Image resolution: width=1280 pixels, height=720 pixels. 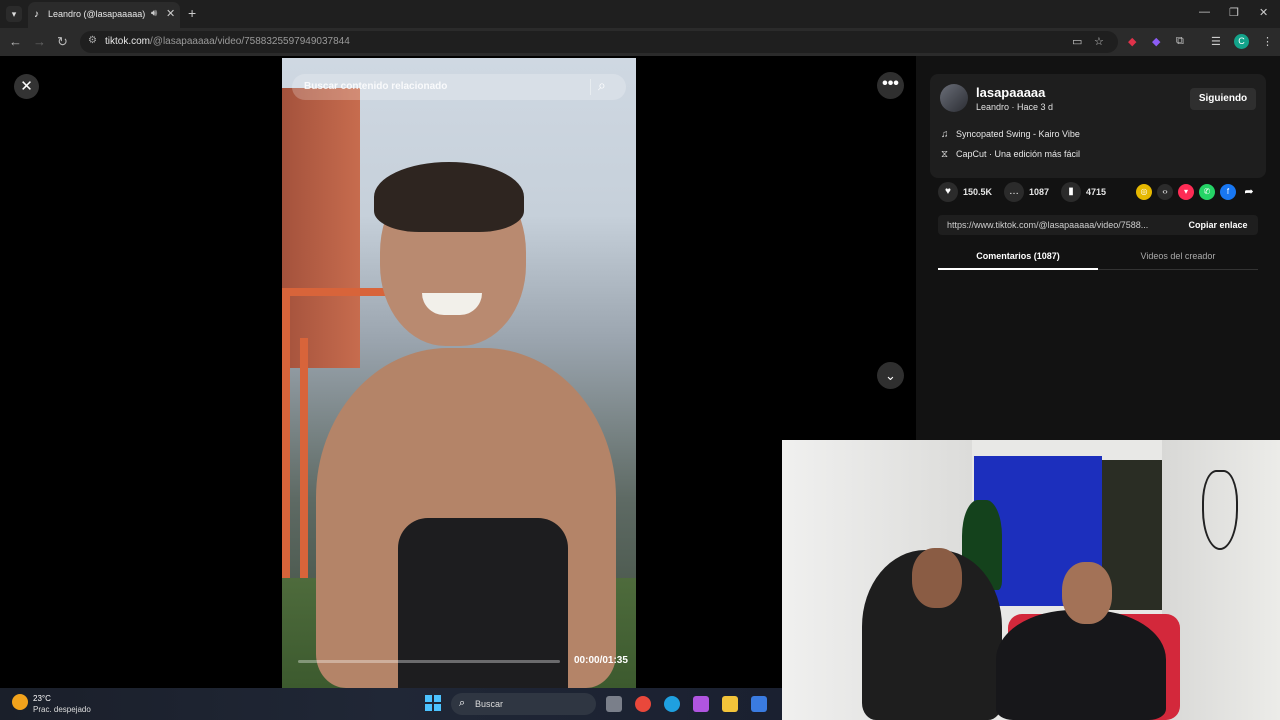 What do you see at coordinates (937, 578) in the screenshot?
I see `webcam-person-left-head` at bounding box center [937, 578].